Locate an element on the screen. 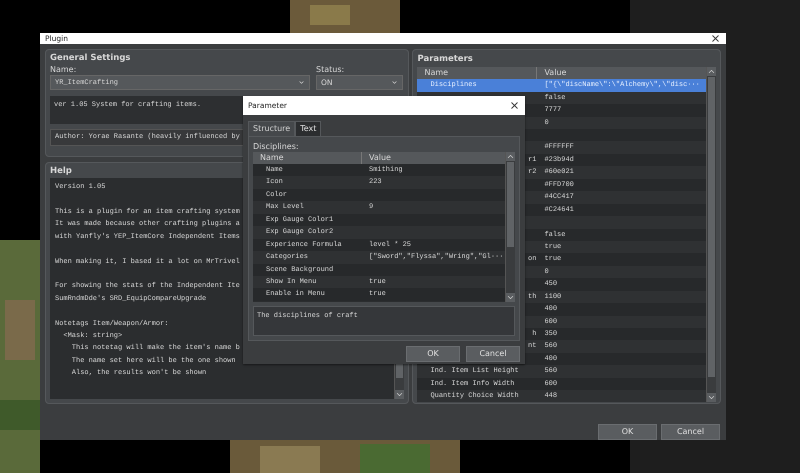 The image size is (800, 473). dialog-button: Cancel is located at coordinates (493, 354).